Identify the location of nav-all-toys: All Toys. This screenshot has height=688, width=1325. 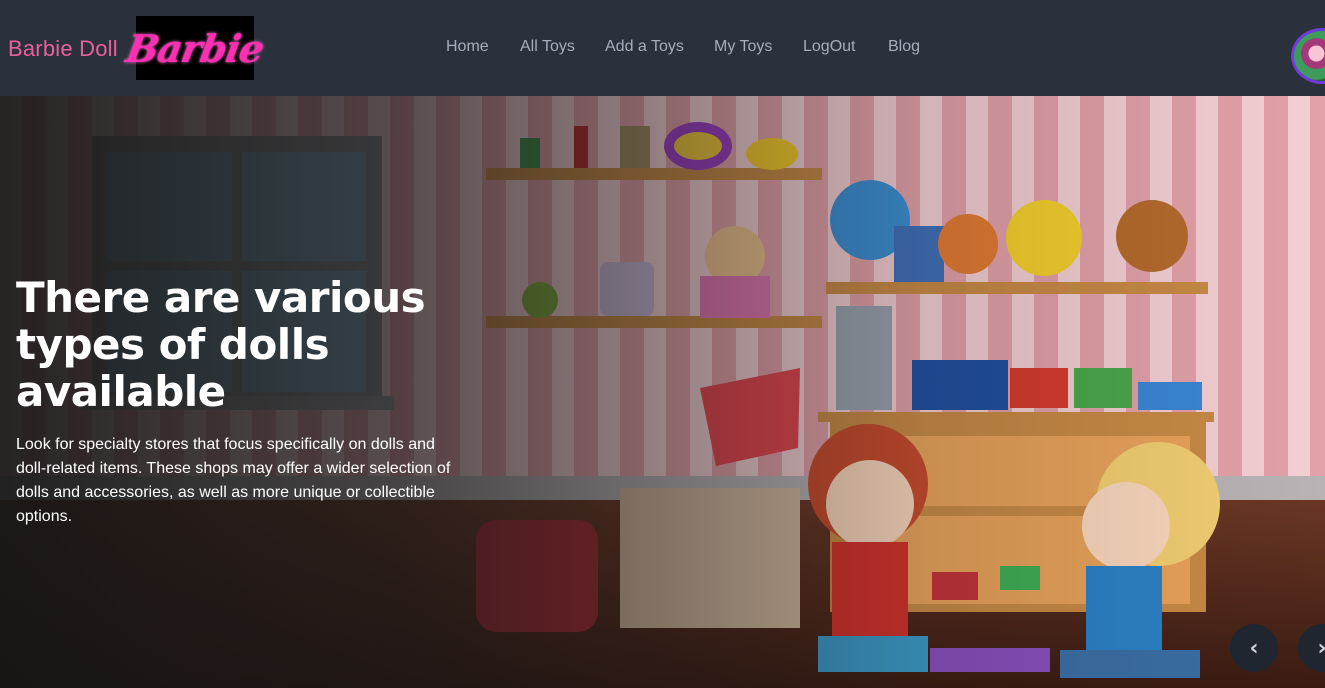
(547, 47).